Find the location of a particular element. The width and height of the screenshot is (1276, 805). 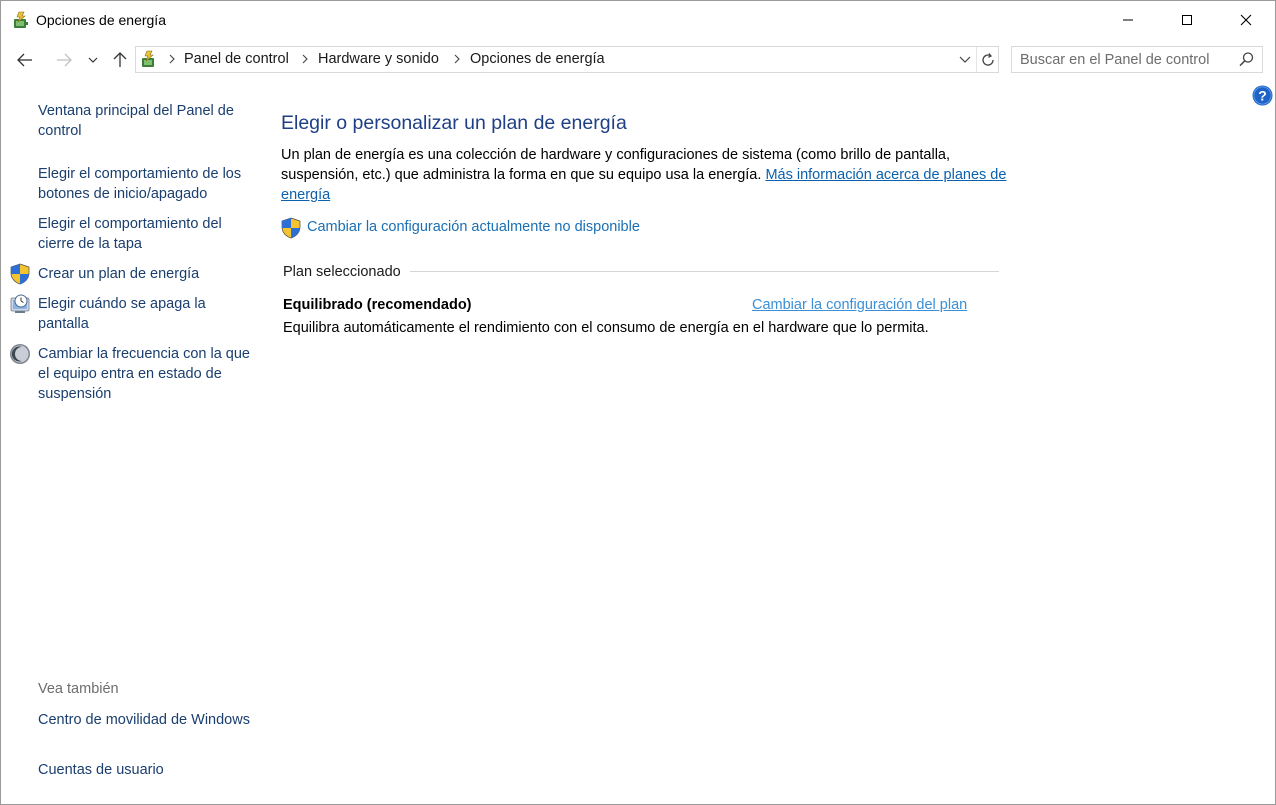

close-button is located at coordinates (1246, 20).